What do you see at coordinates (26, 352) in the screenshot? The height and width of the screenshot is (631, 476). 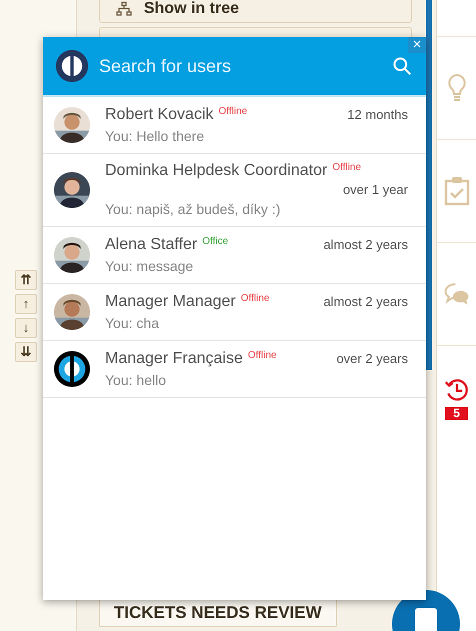 I see `sort-button: ⇊` at bounding box center [26, 352].